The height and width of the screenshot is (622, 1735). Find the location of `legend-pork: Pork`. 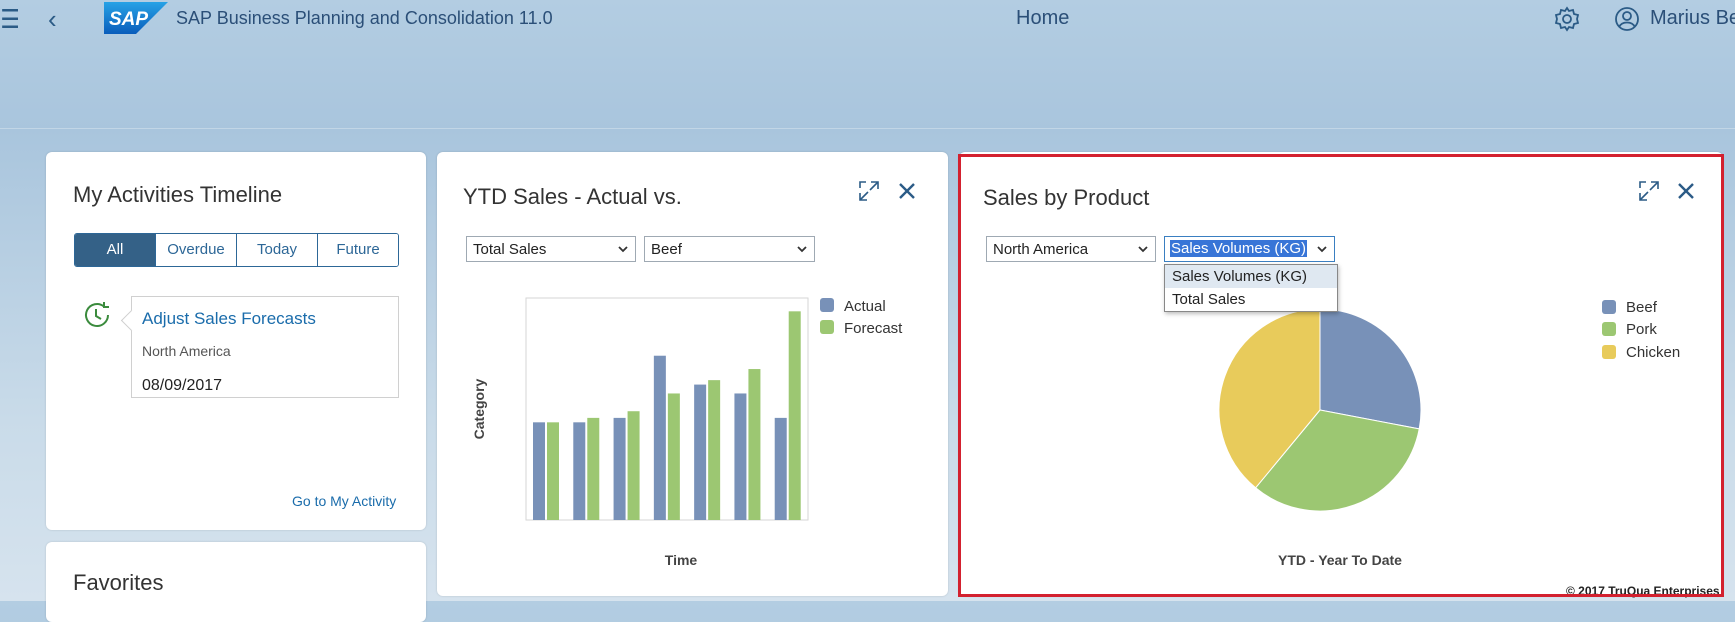

legend-pork: Pork is located at coordinates (1629, 329).